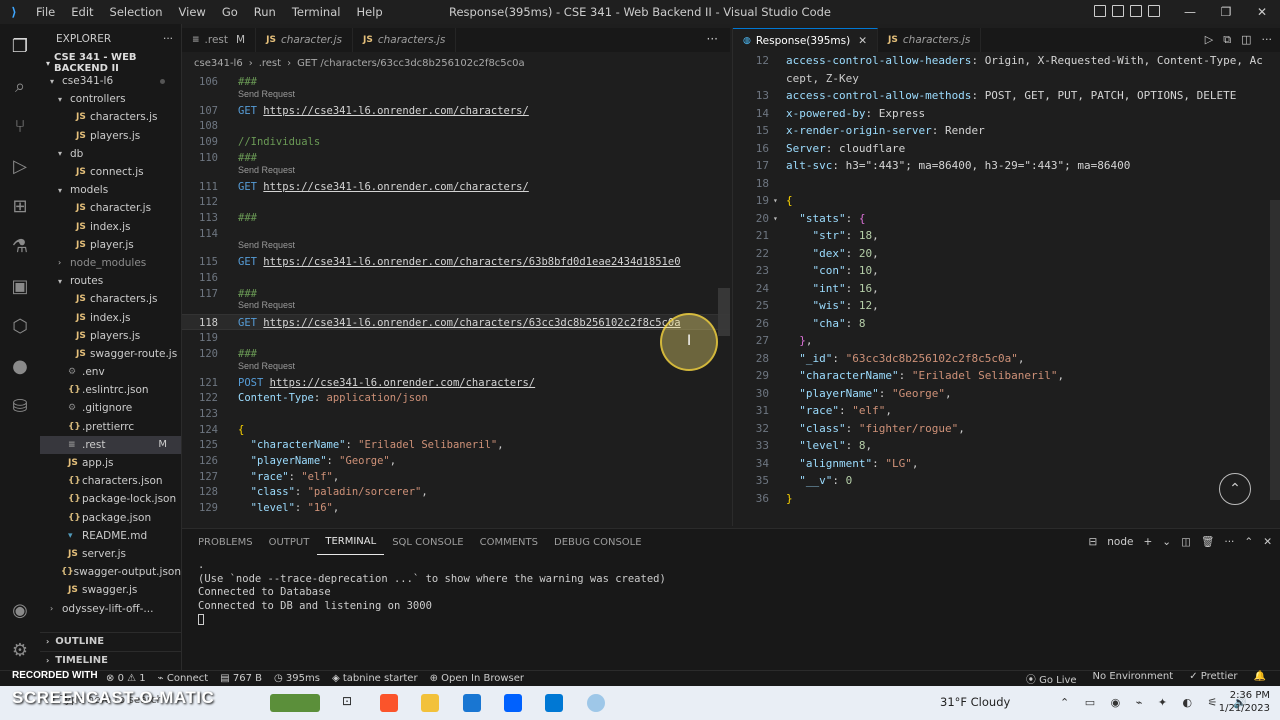  Describe the element at coordinates (1190, 12) in the screenshot. I see `minimize-button: —` at that location.